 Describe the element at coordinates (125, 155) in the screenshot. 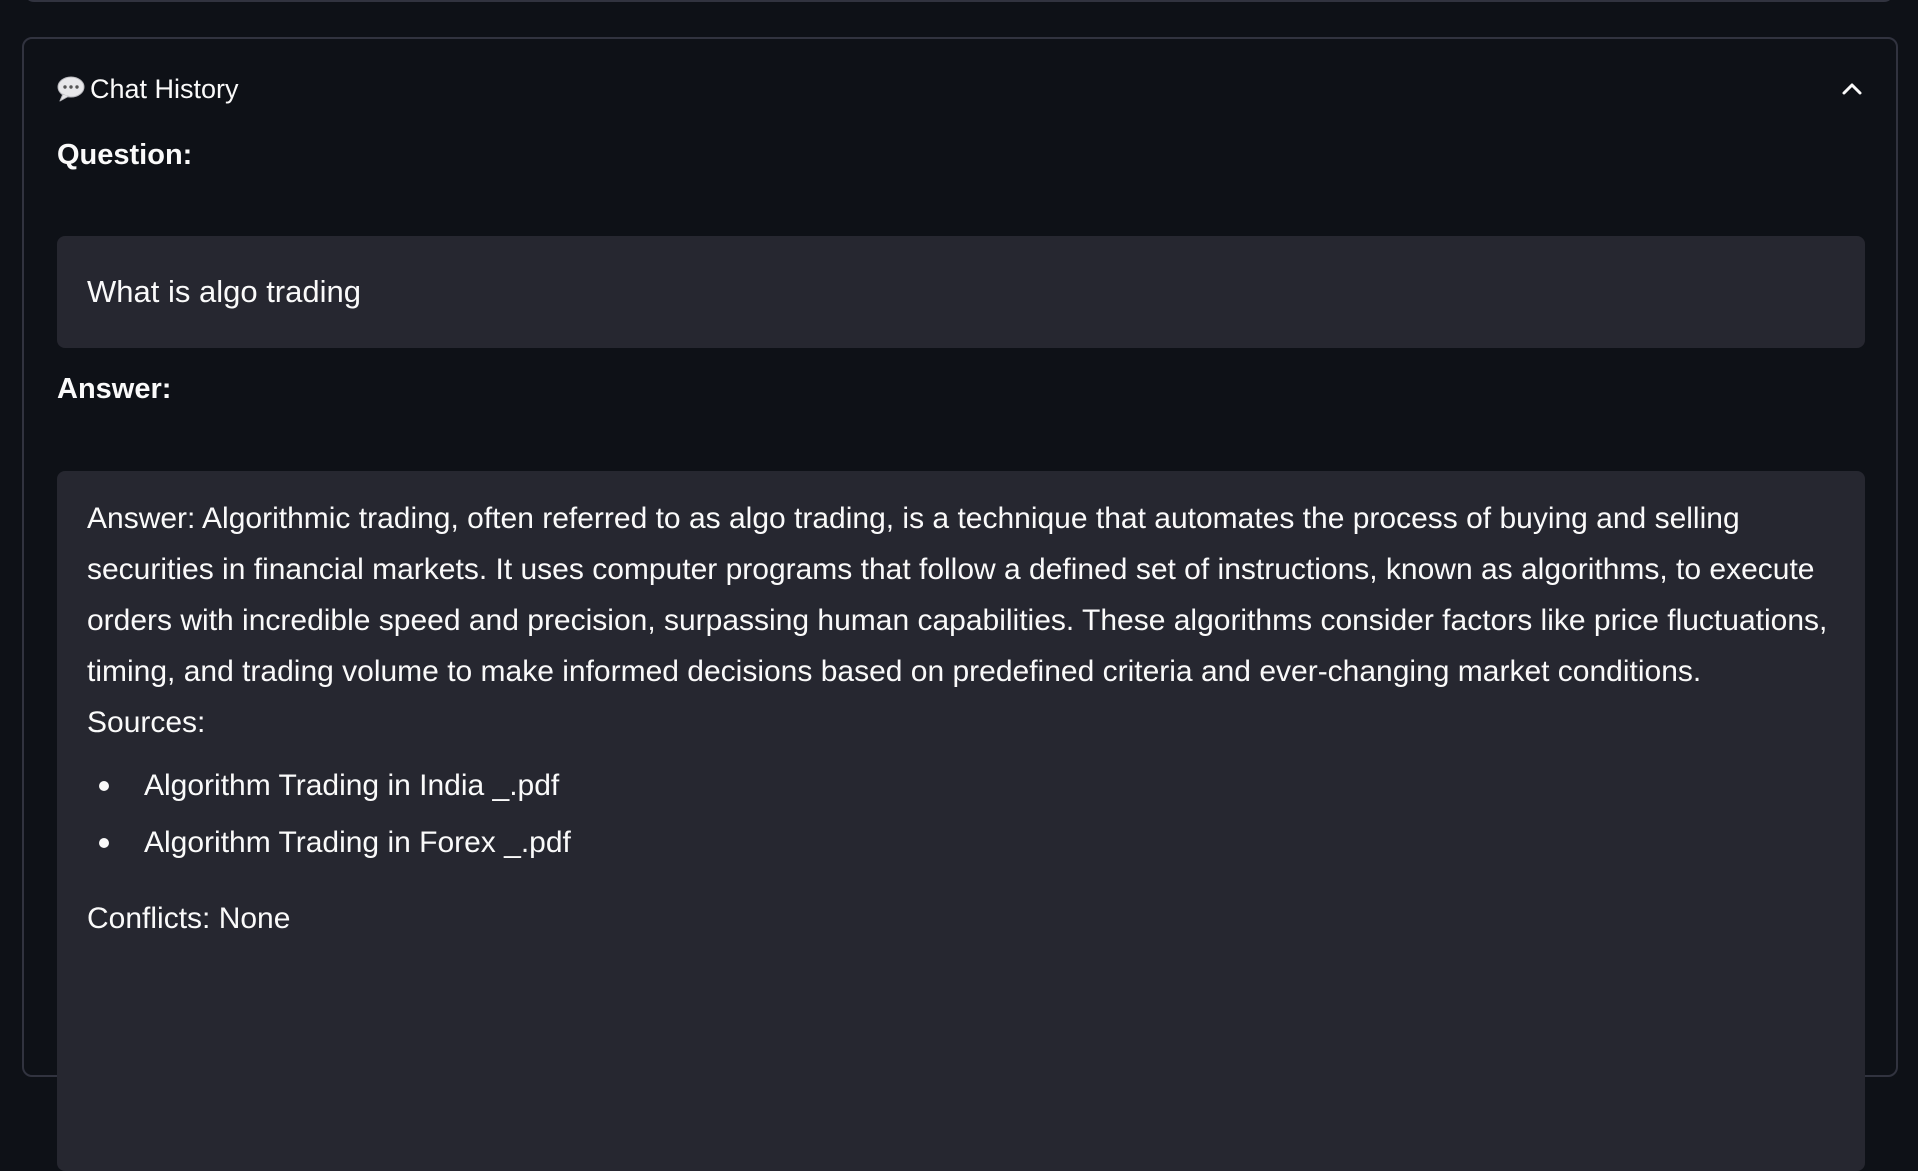

I see `question-label: Question:` at that location.